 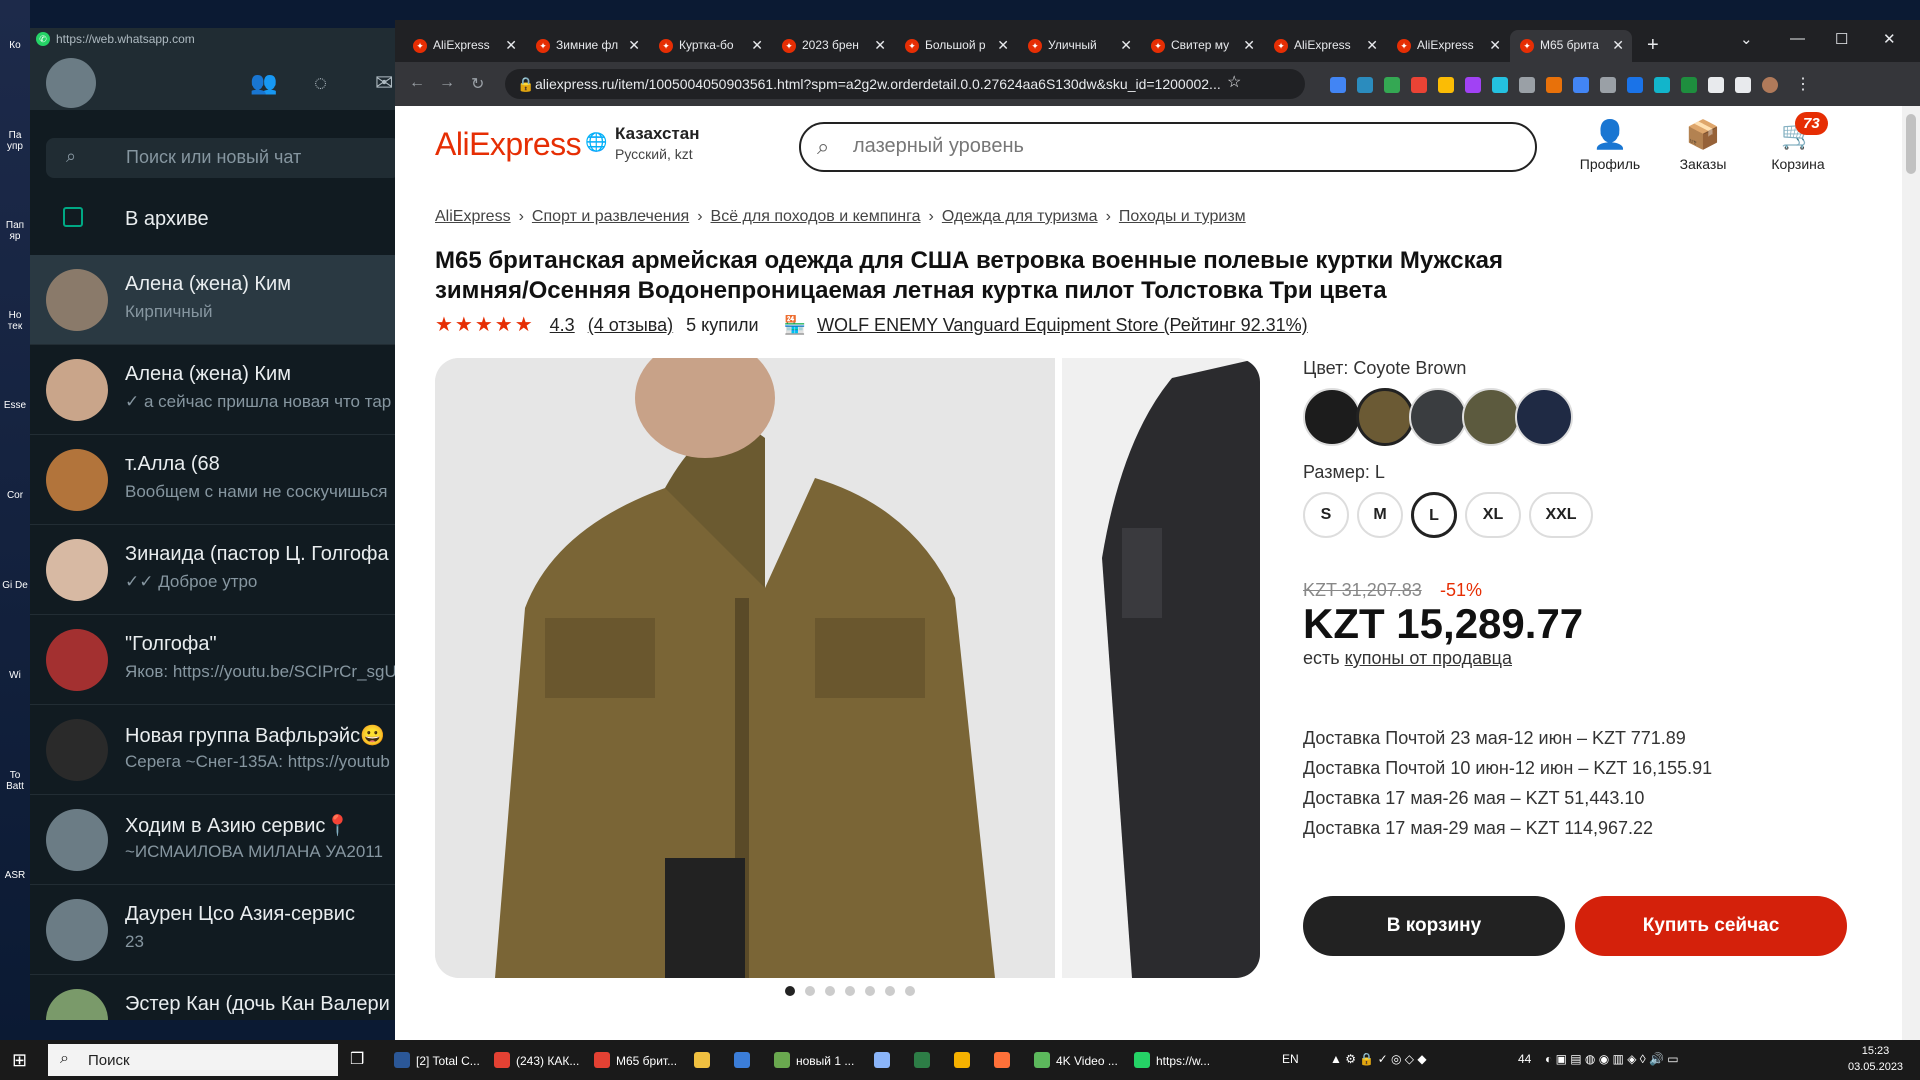 What do you see at coordinates (1911, 144) in the screenshot?
I see `scrollbar-thumb` at bounding box center [1911, 144].